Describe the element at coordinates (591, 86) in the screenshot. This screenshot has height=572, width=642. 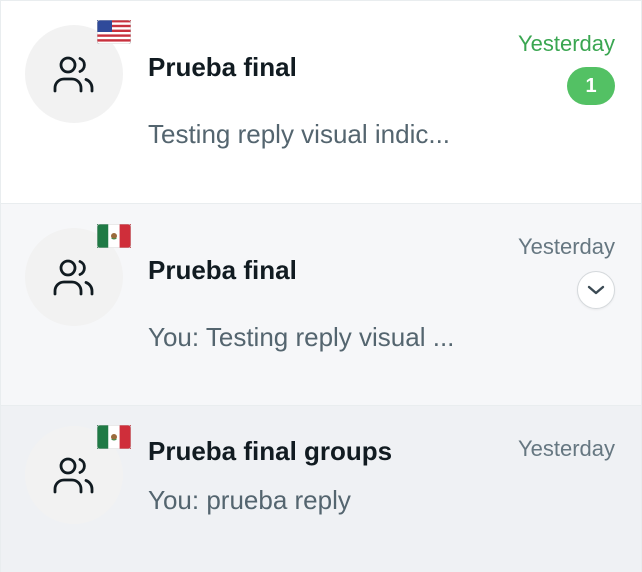
I see `unread-badge: 1` at that location.